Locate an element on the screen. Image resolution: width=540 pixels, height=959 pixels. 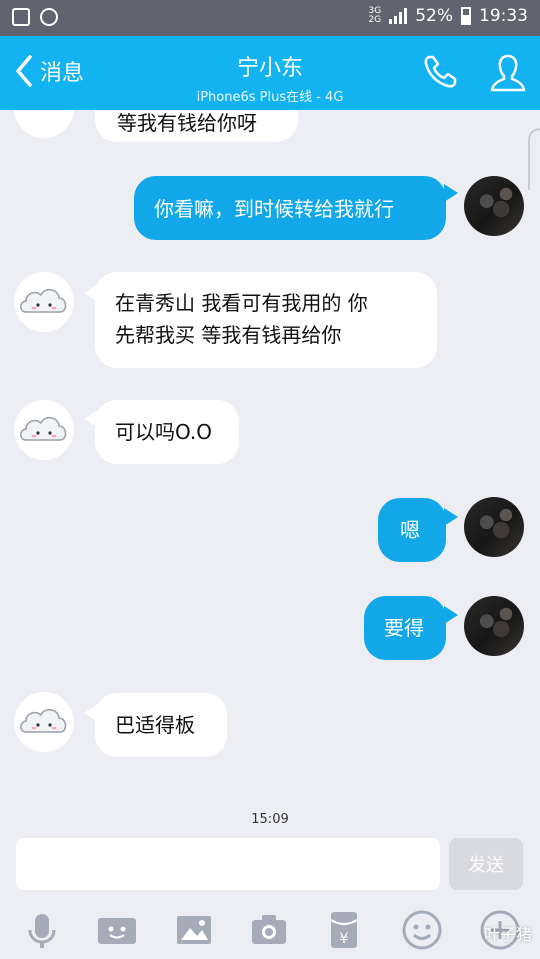
message-bubble: 巴适得板 is located at coordinates (161, 725).